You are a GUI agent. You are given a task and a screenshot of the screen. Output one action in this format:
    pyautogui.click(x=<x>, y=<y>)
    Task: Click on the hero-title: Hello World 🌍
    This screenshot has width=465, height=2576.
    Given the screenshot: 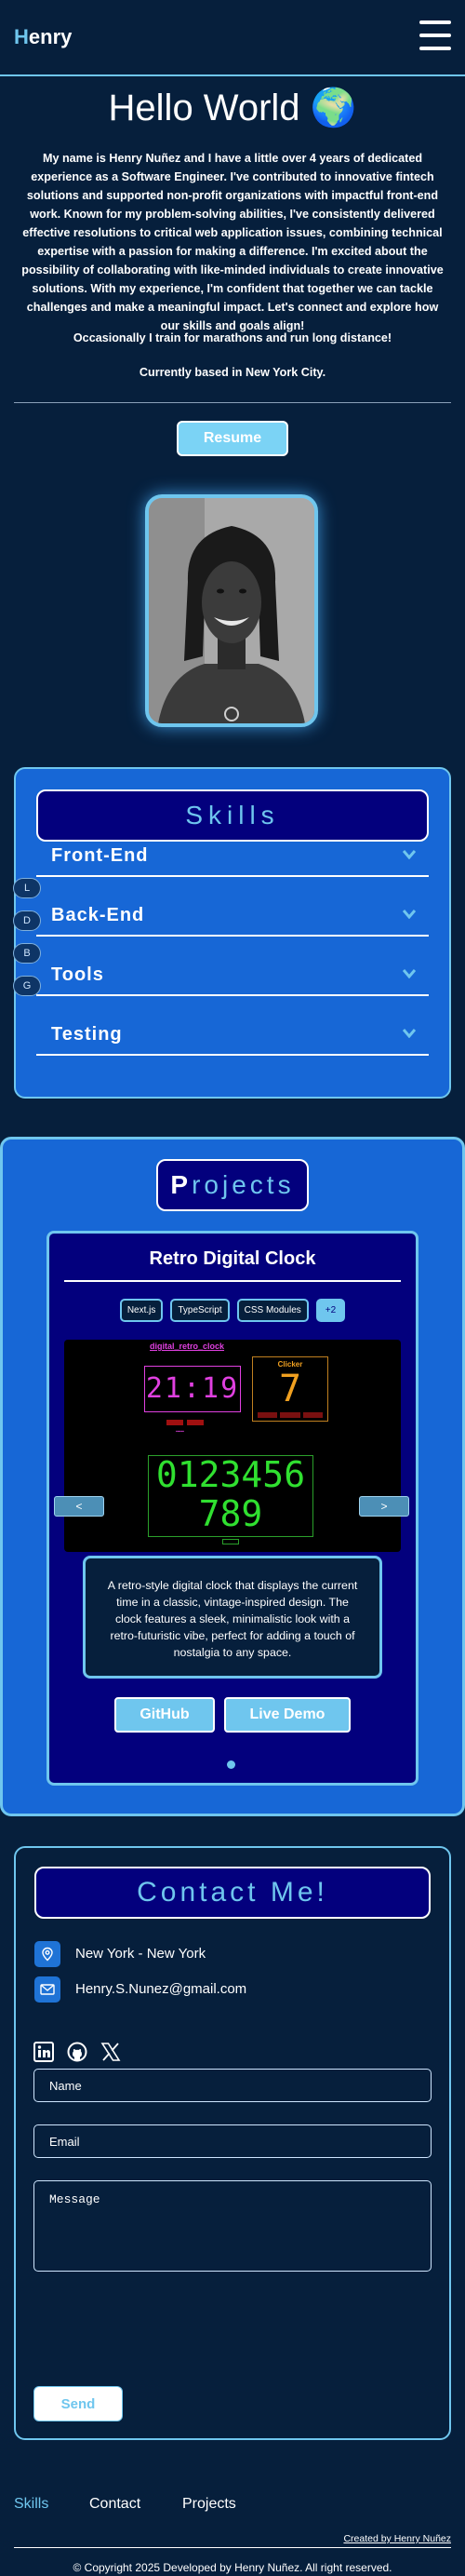 What is the action you would take?
    pyautogui.click(x=232, y=108)
    